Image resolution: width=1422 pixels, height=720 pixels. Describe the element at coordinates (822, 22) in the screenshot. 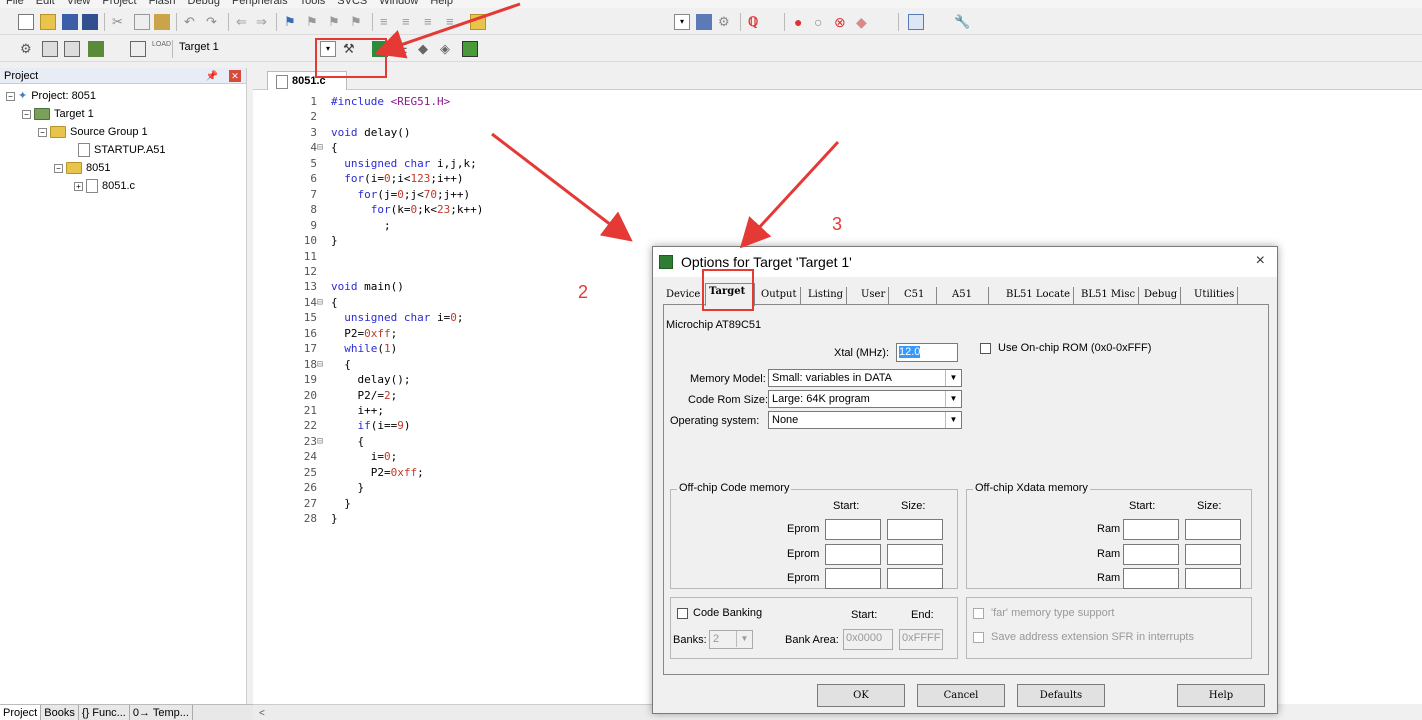

I see `breakpoint-disable-icon: ○` at that location.